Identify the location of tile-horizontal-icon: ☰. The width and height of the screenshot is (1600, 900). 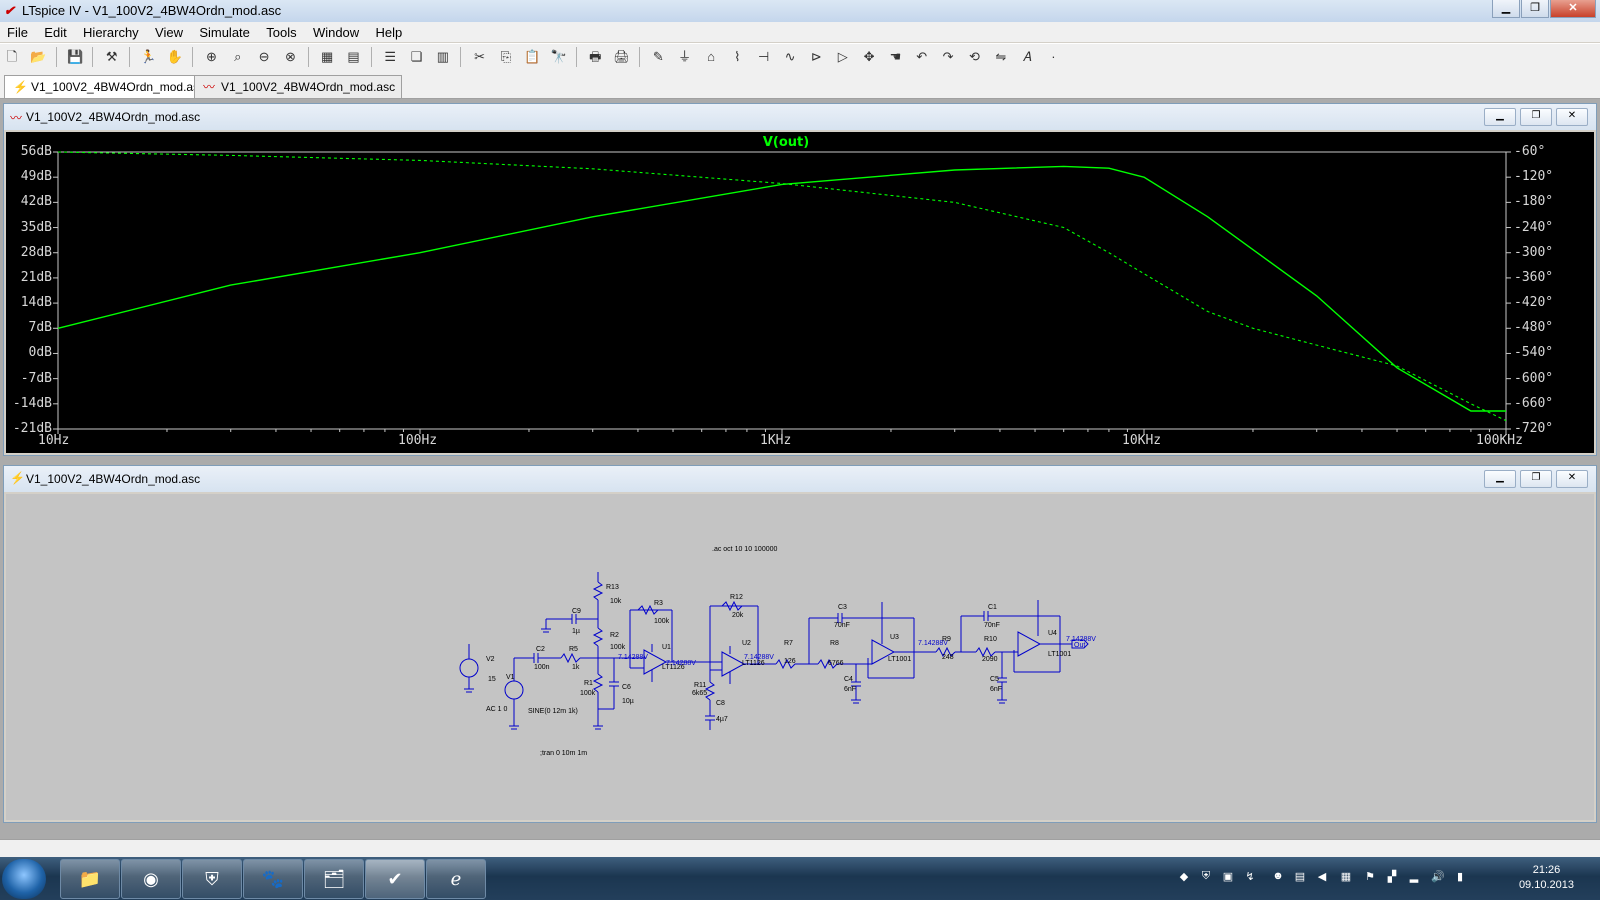
(390, 57).